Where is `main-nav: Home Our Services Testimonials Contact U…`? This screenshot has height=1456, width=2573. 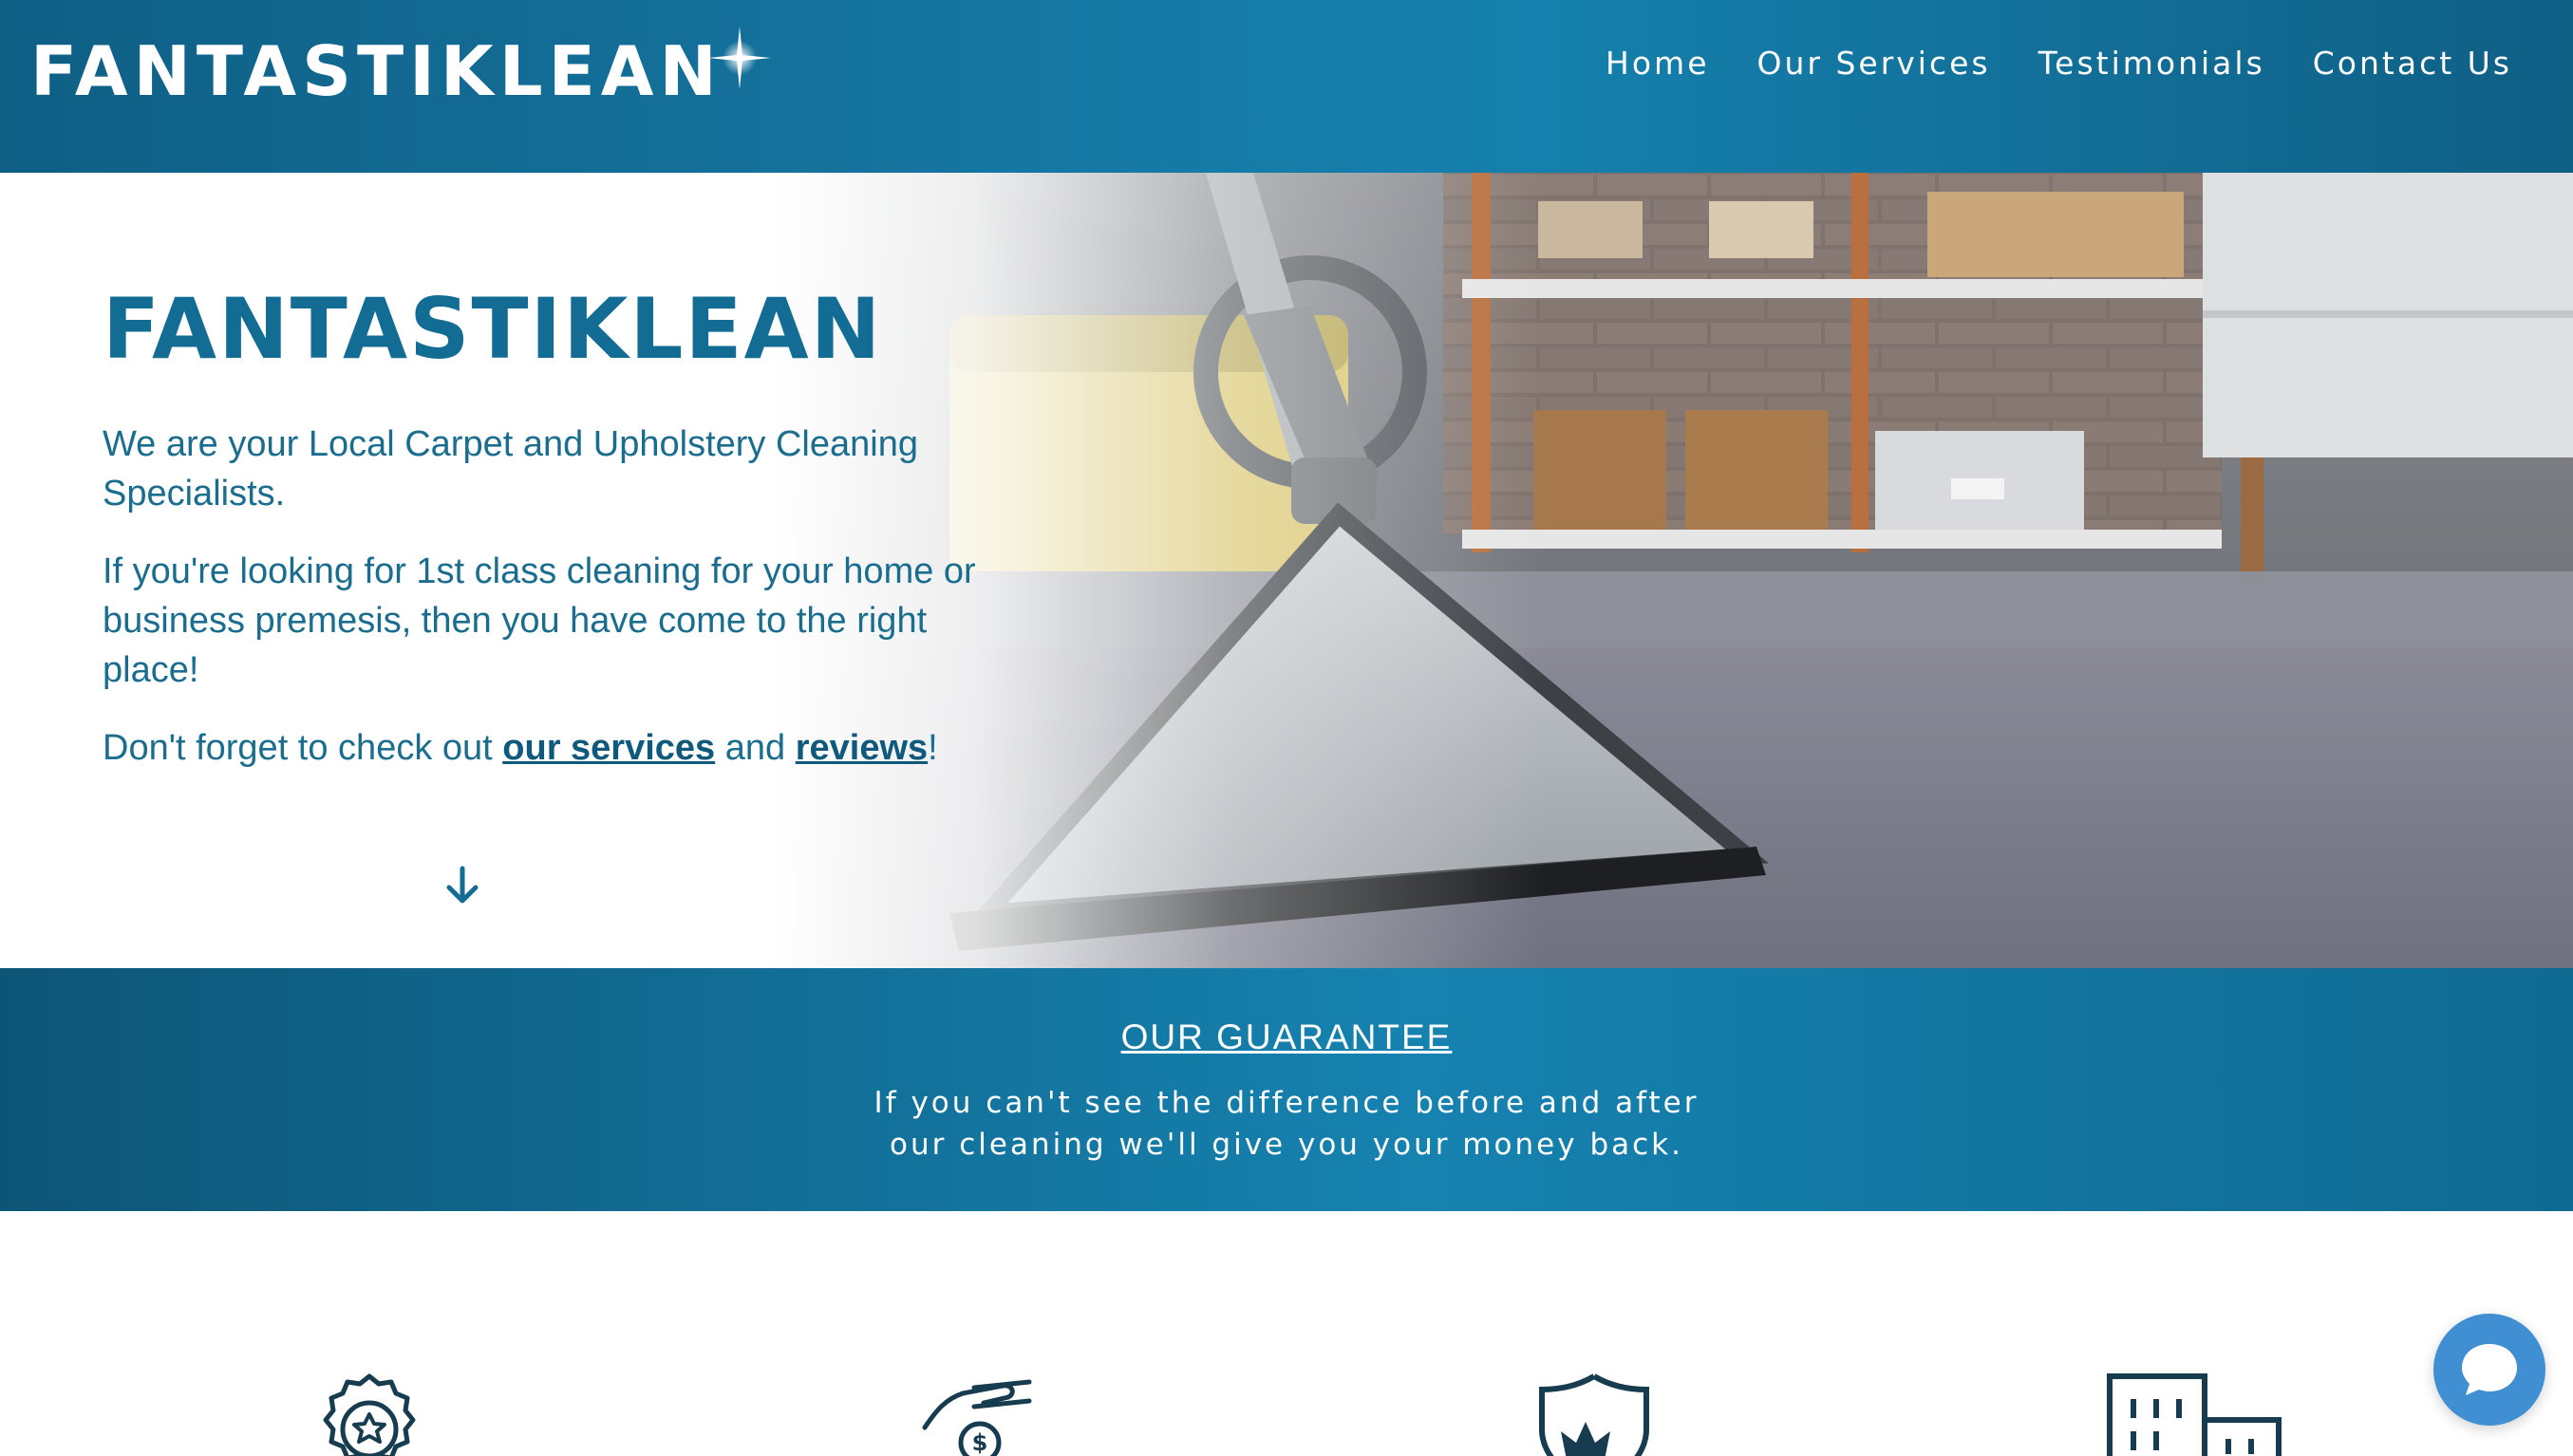 main-nav: Home Our Services Testimonials Contact U… is located at coordinates (2059, 64).